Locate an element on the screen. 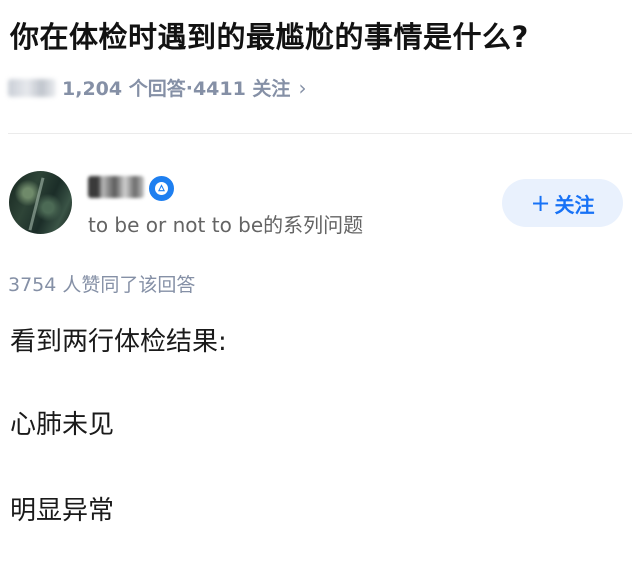  verified-badge-icon is located at coordinates (161, 188).